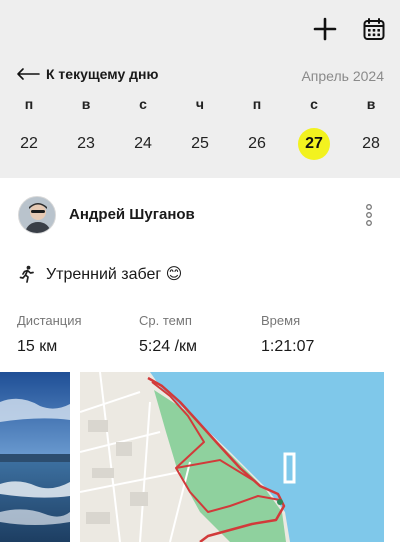  I want to click on day-28: в 28, so click(371, 126).